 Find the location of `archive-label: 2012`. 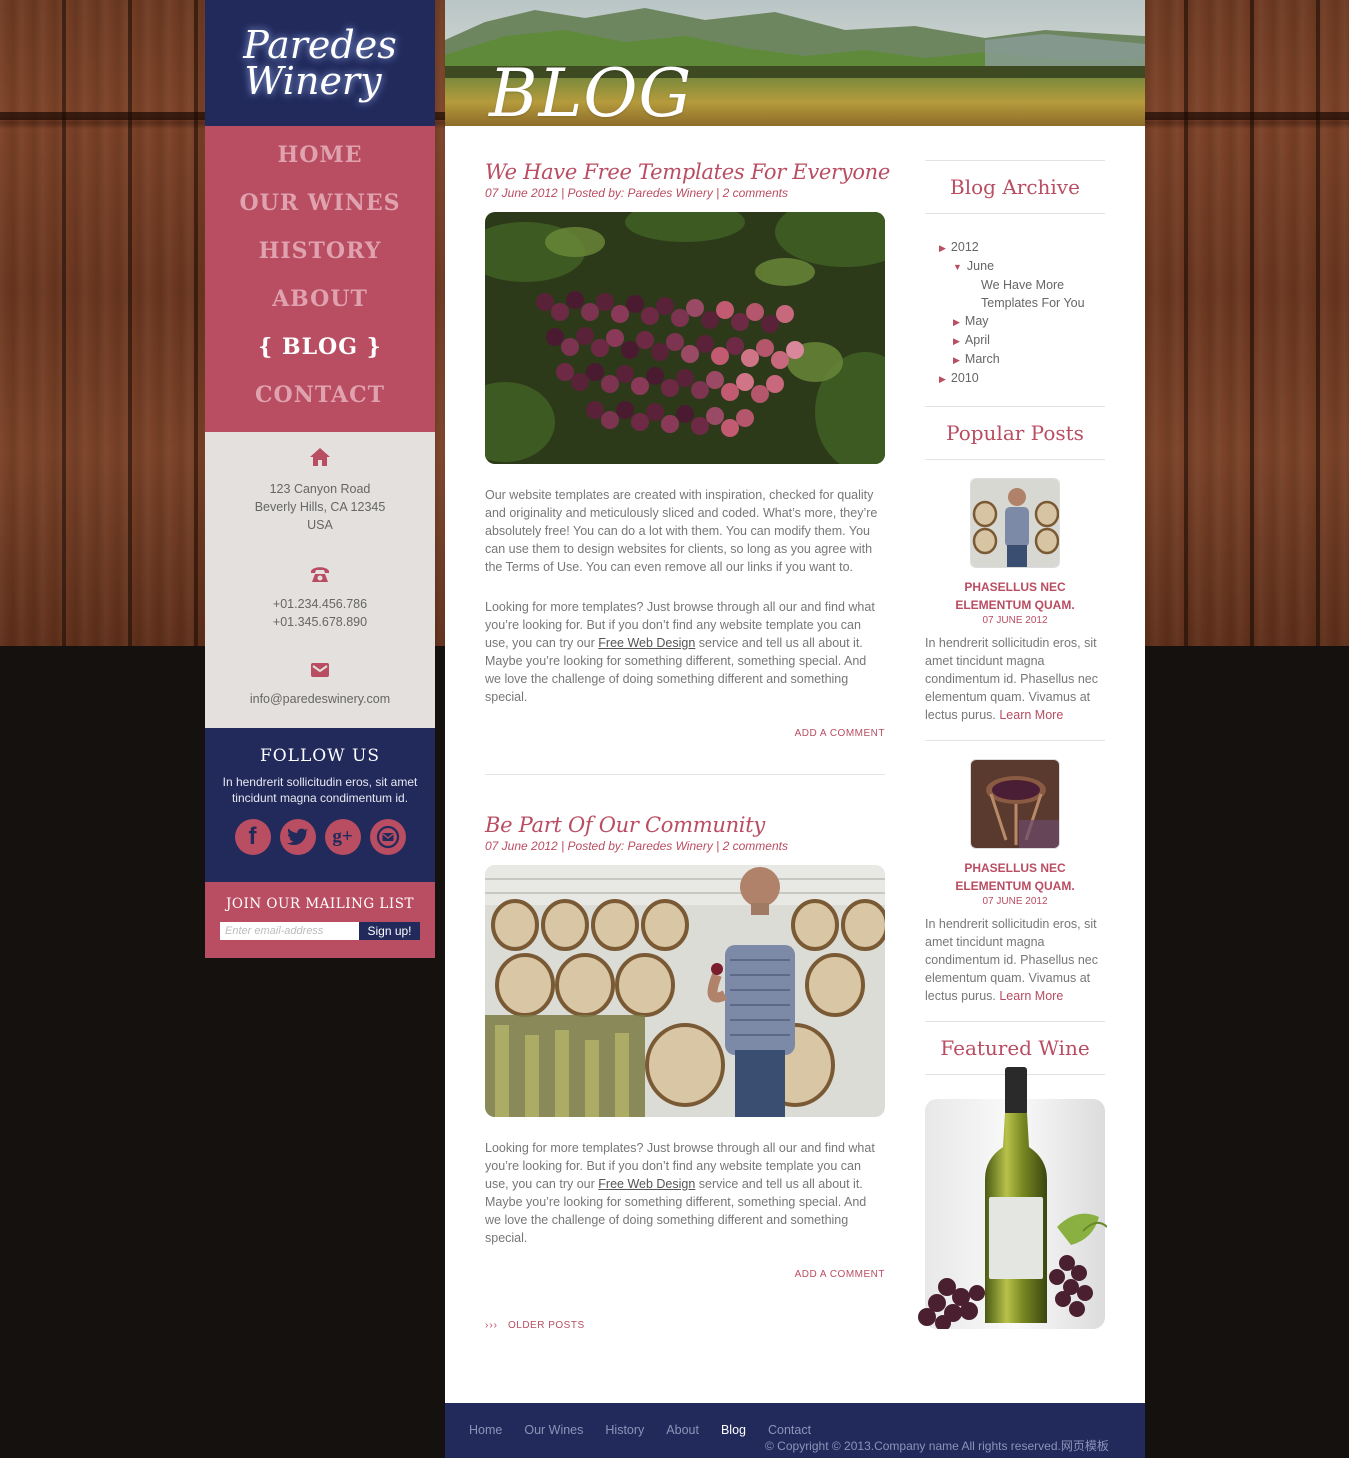

archive-label: 2012 is located at coordinates (964, 247).